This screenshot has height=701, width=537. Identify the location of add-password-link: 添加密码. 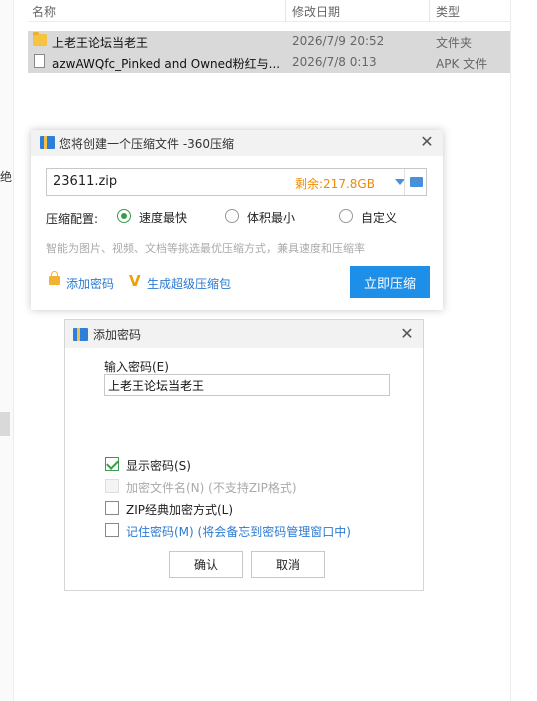
(90, 283).